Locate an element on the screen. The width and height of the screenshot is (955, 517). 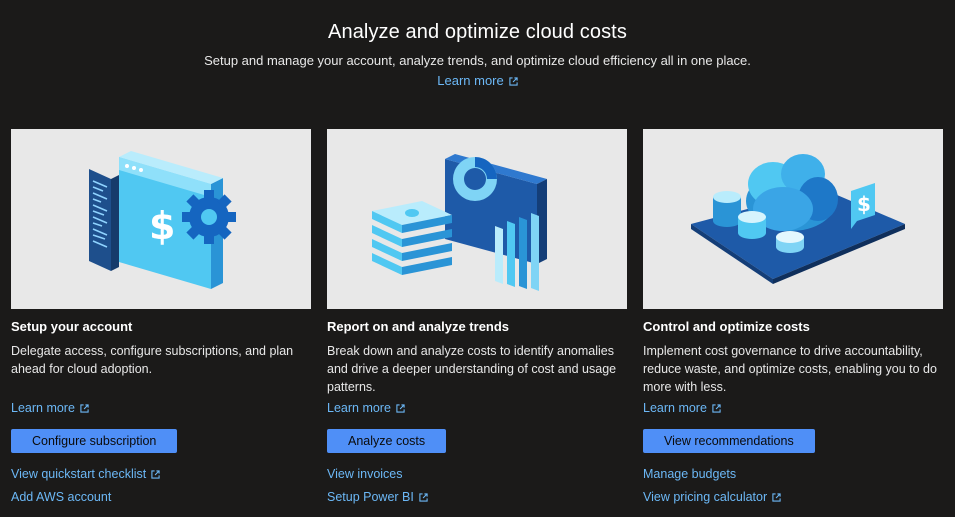
view-quickstart-checklist-link: View quickstart checklist is located at coordinates (85, 474).